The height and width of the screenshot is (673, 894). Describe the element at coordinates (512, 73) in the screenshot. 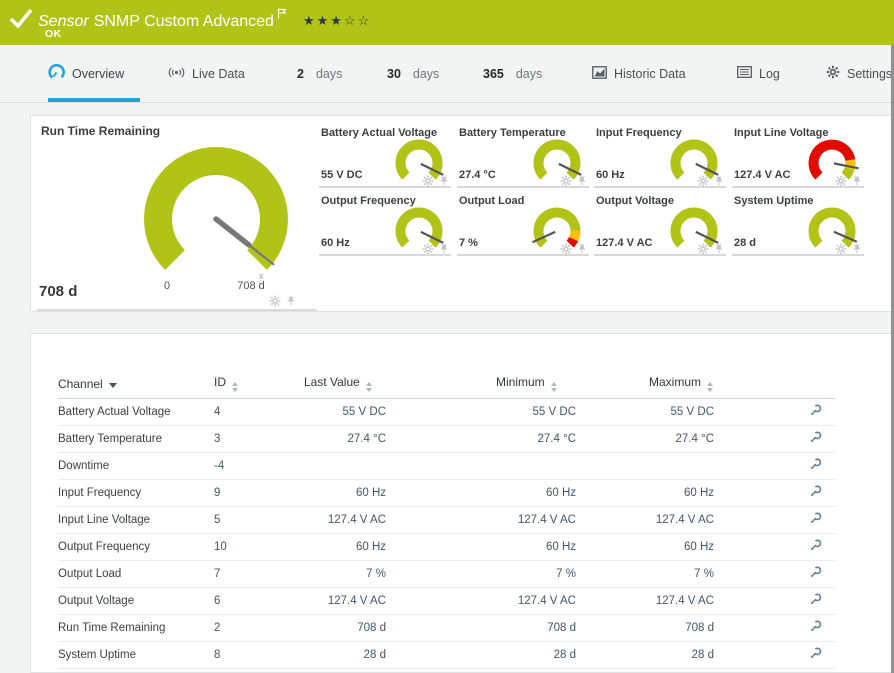

I see `tab-365-days: 365 days` at that location.